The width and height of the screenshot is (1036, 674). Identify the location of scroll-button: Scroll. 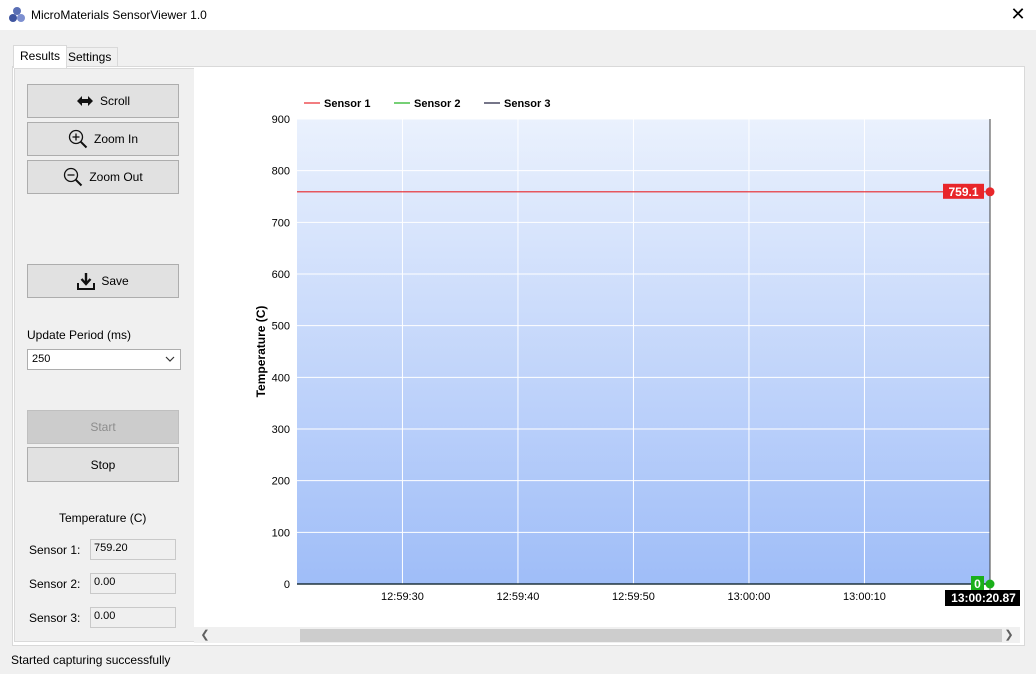
(103, 101).